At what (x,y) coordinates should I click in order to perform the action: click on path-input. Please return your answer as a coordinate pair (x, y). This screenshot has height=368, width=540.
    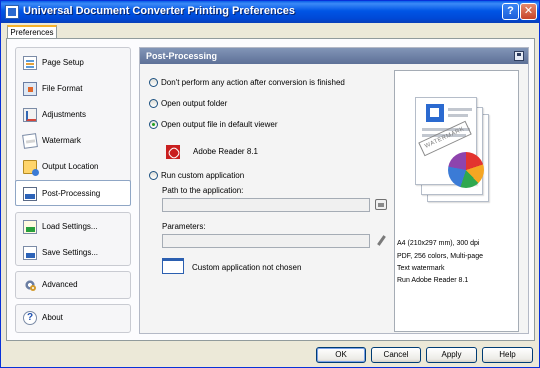
    Looking at the image, I should click on (266, 205).